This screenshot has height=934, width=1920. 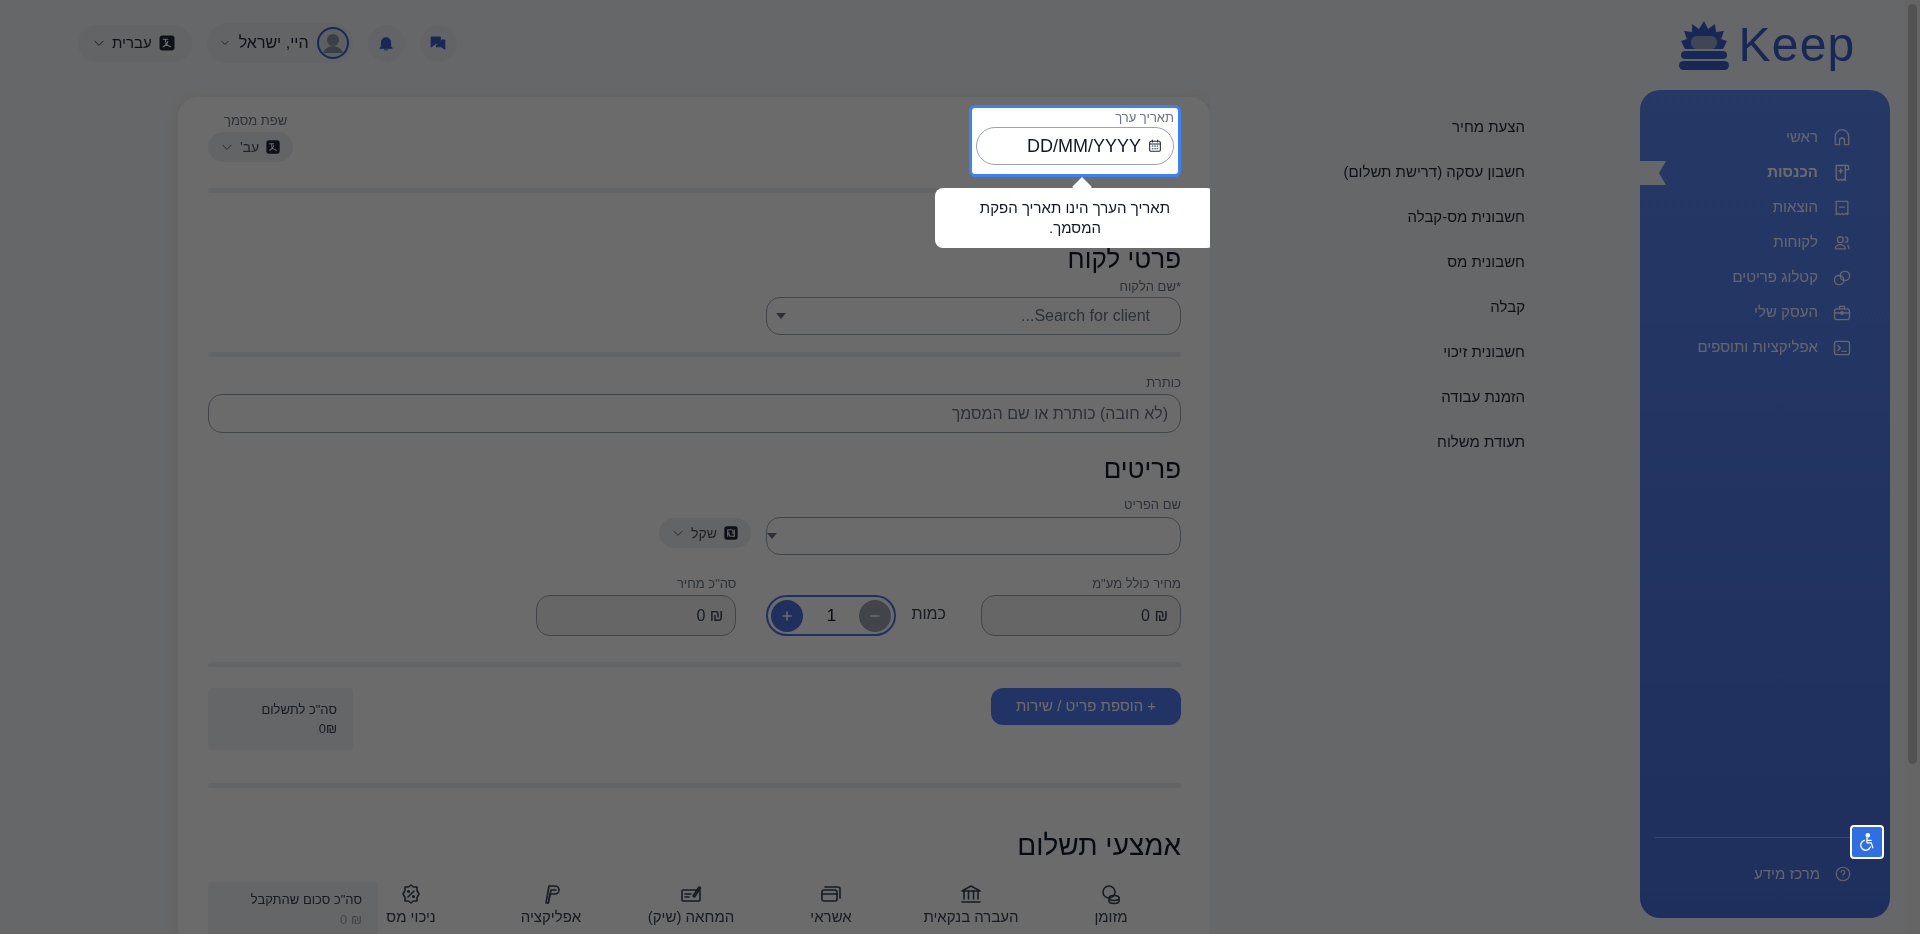 What do you see at coordinates (1466, 217) in the screenshot?
I see `document-type-link: חשבונית מס-קבלה` at bounding box center [1466, 217].